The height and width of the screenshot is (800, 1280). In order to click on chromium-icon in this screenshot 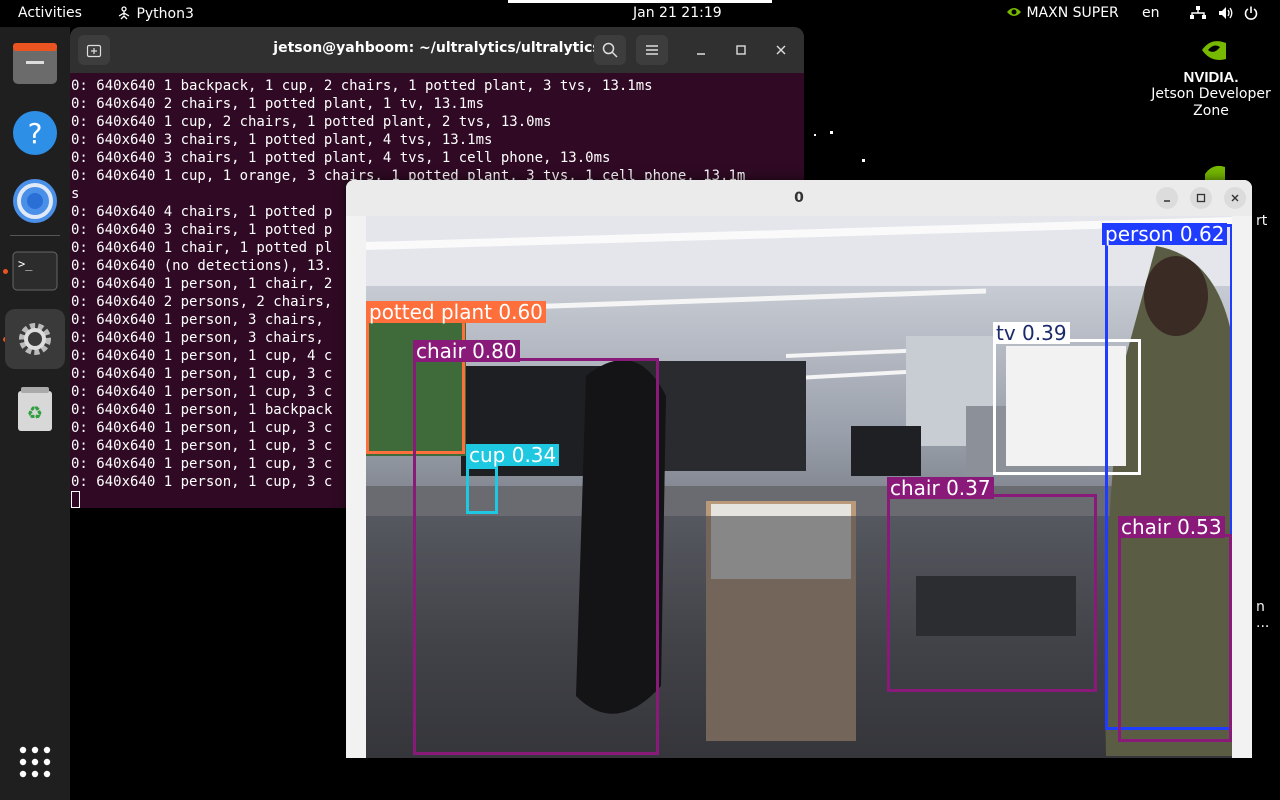, I will do `click(35, 201)`.